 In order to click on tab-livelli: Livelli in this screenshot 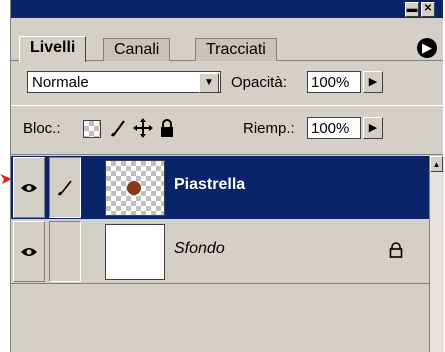, I will do `click(53, 49)`.